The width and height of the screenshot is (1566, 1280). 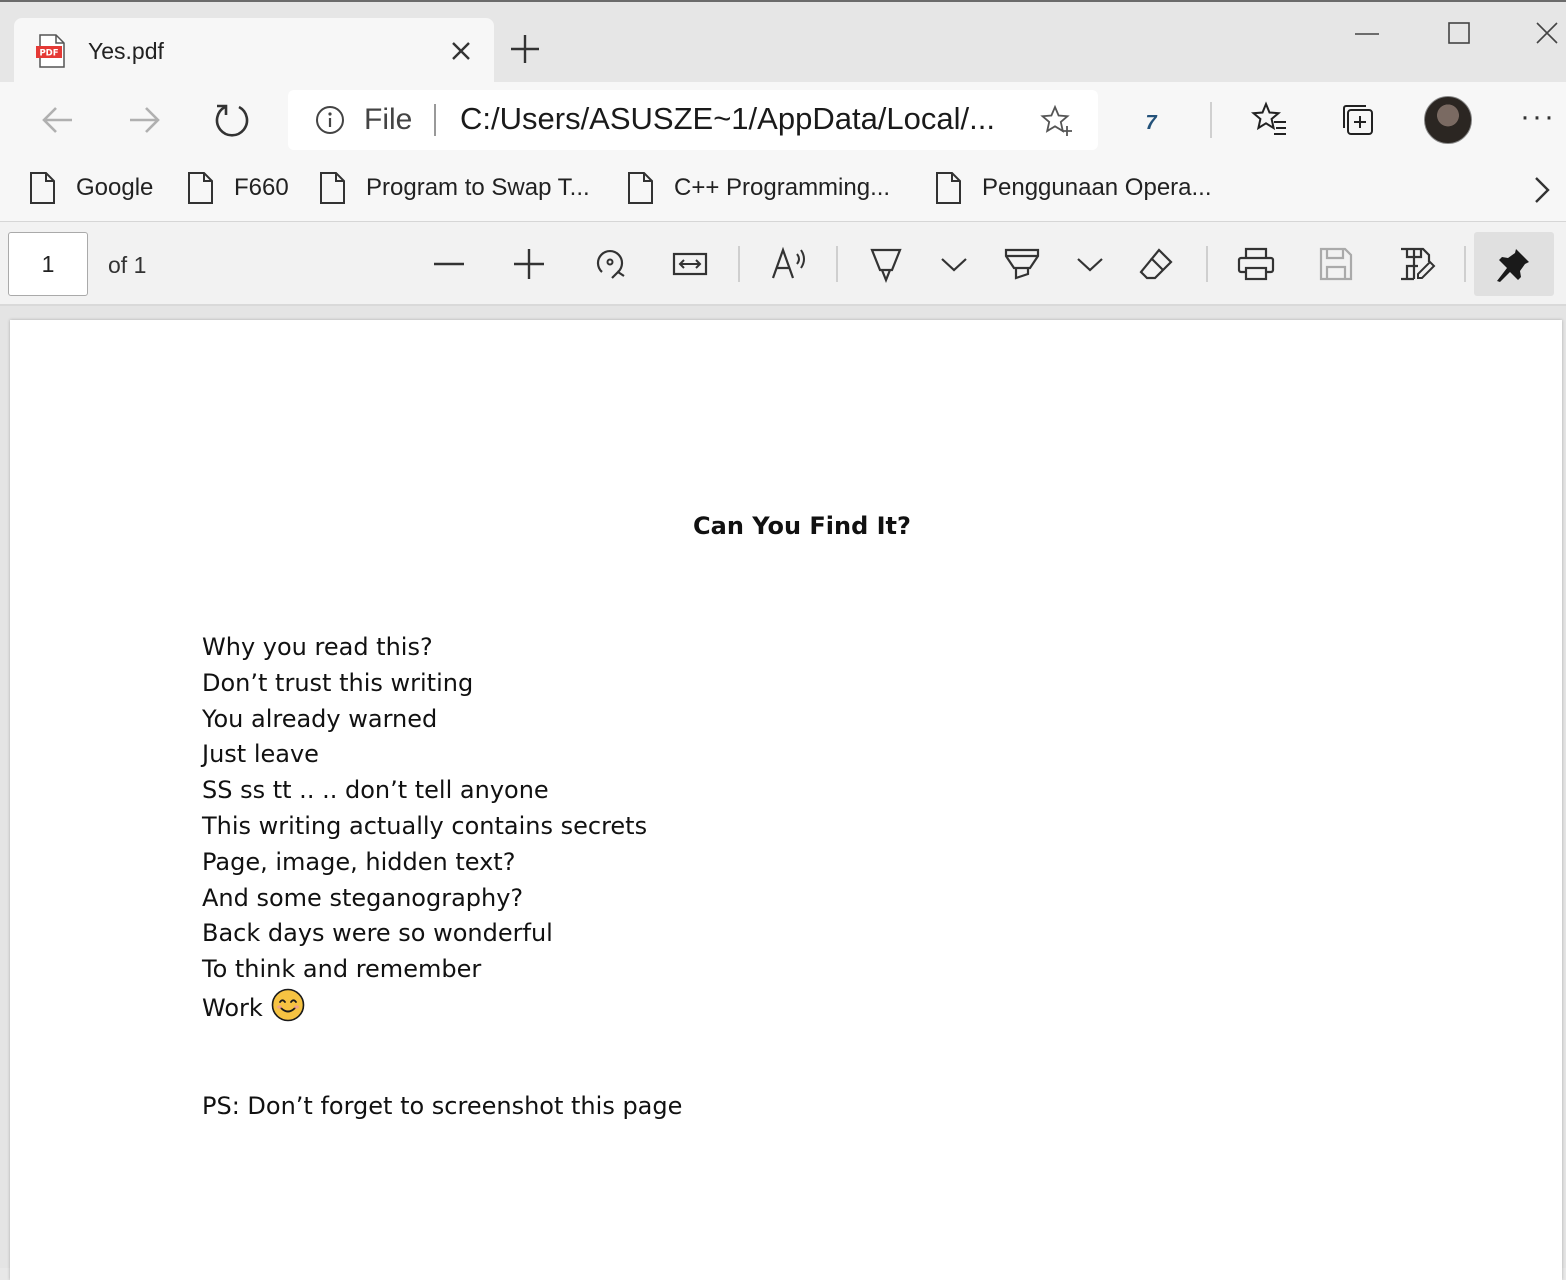 I want to click on body-line: And some steganography?, so click(x=363, y=897).